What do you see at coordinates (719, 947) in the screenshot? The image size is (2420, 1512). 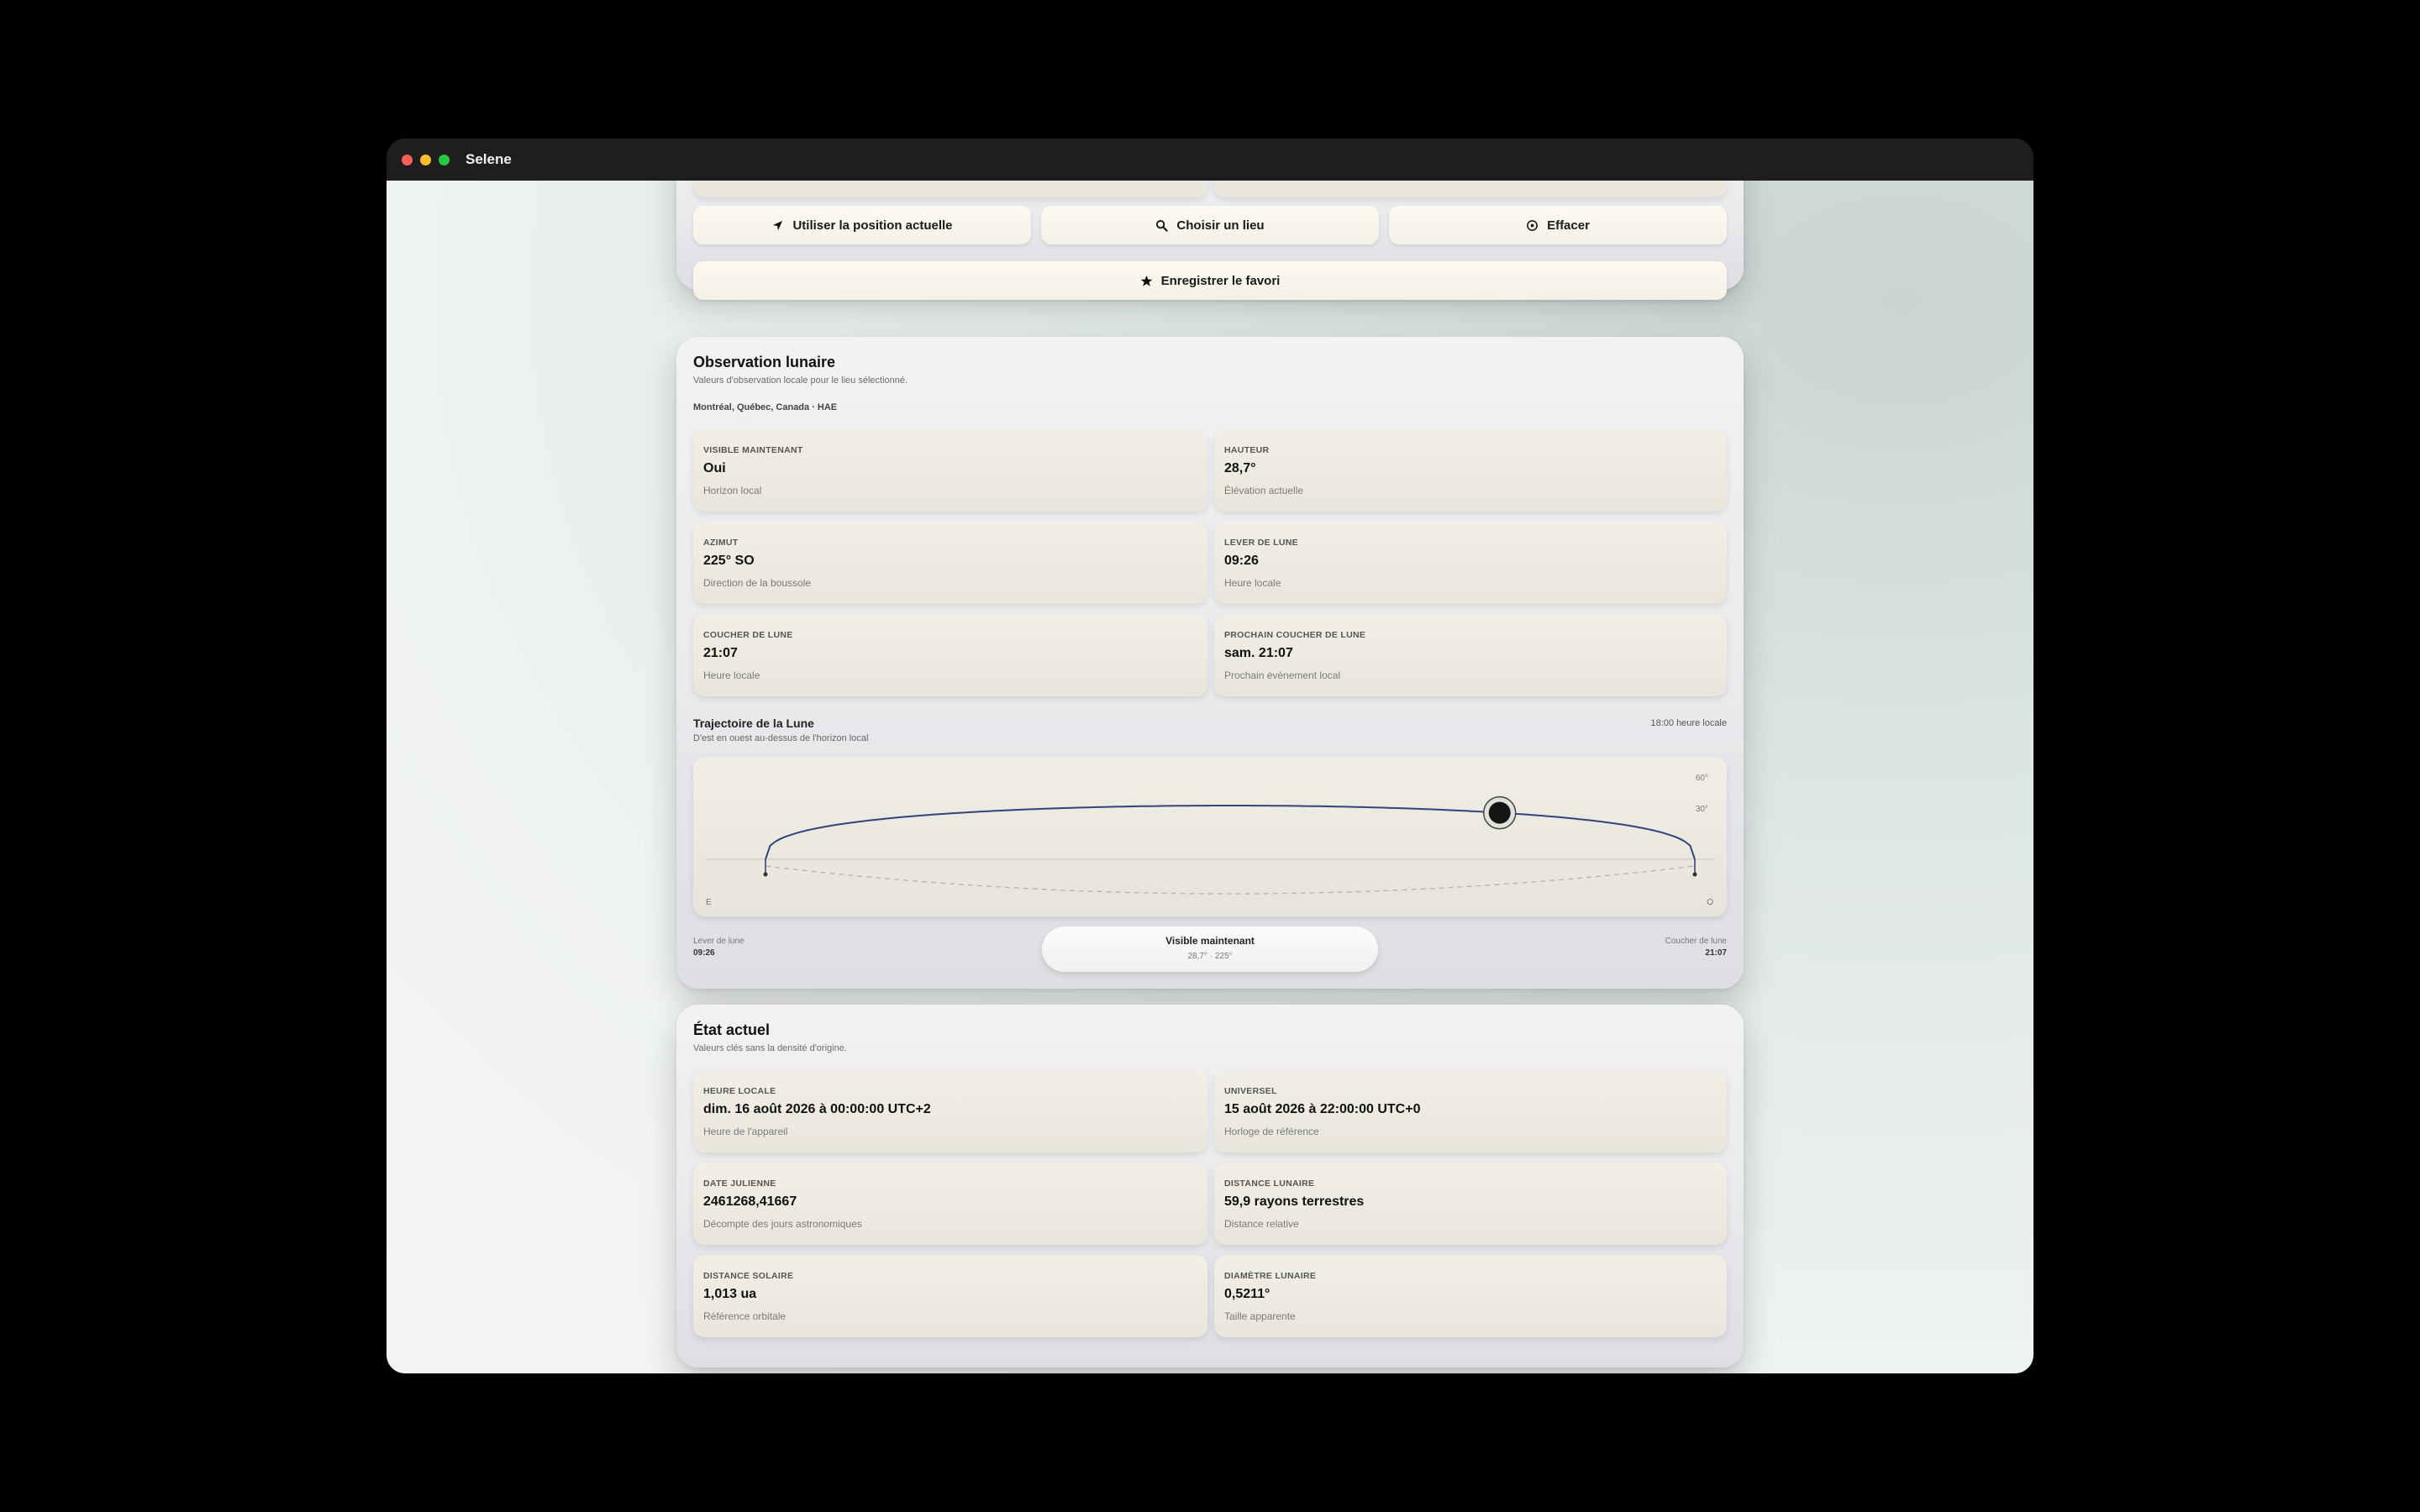 I see `moonrise-summary: Lever de lune 09:26` at bounding box center [719, 947].